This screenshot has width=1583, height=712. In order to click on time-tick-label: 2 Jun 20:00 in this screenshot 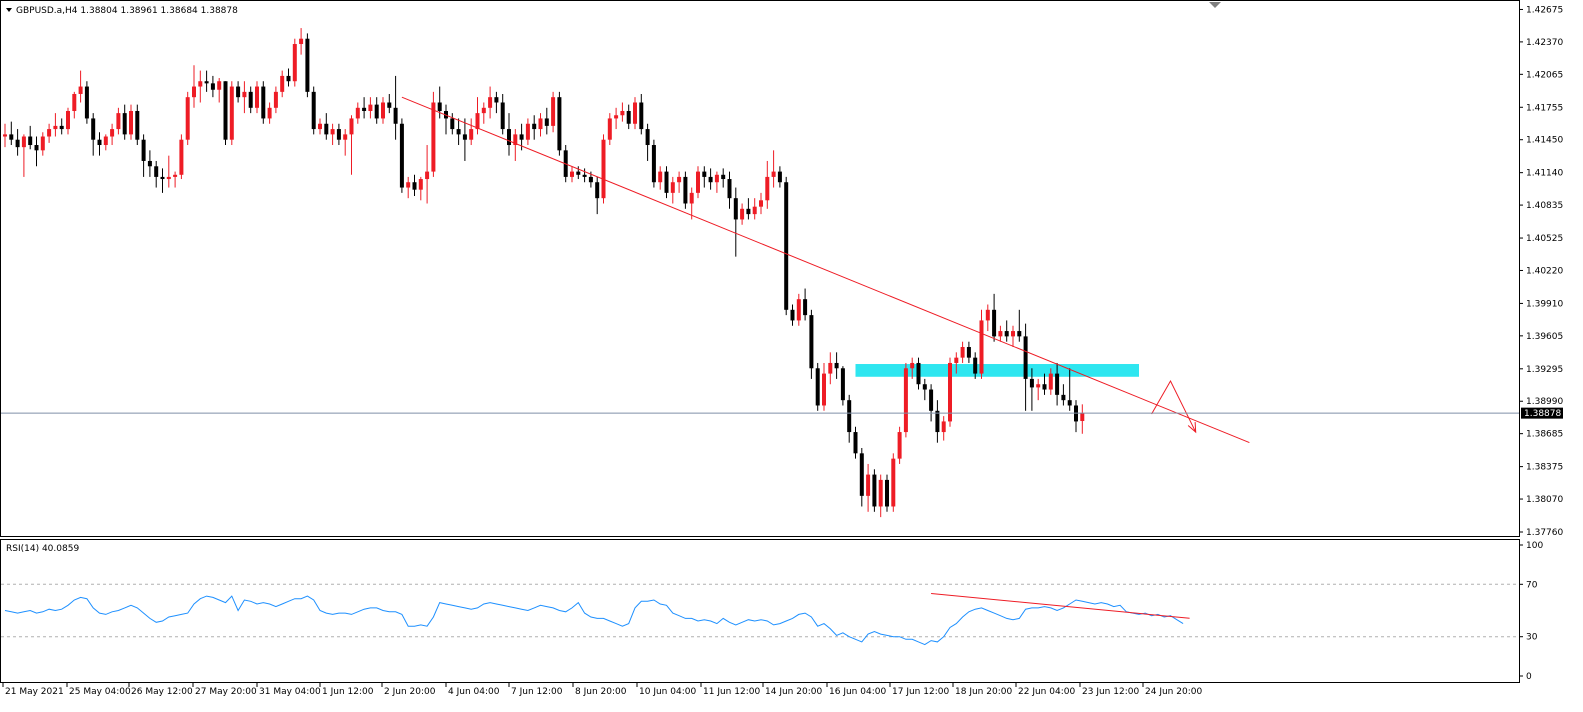, I will do `click(410, 692)`.